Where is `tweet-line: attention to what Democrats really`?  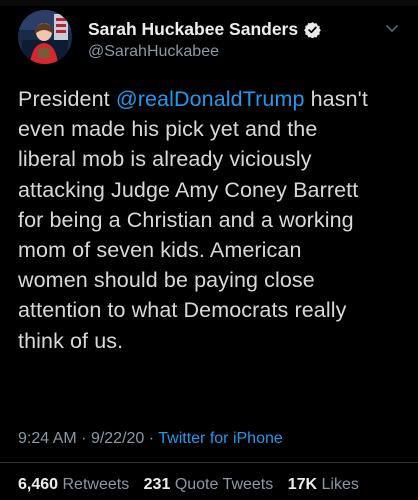
tweet-line: attention to what Democrats really is located at coordinates (182, 310).